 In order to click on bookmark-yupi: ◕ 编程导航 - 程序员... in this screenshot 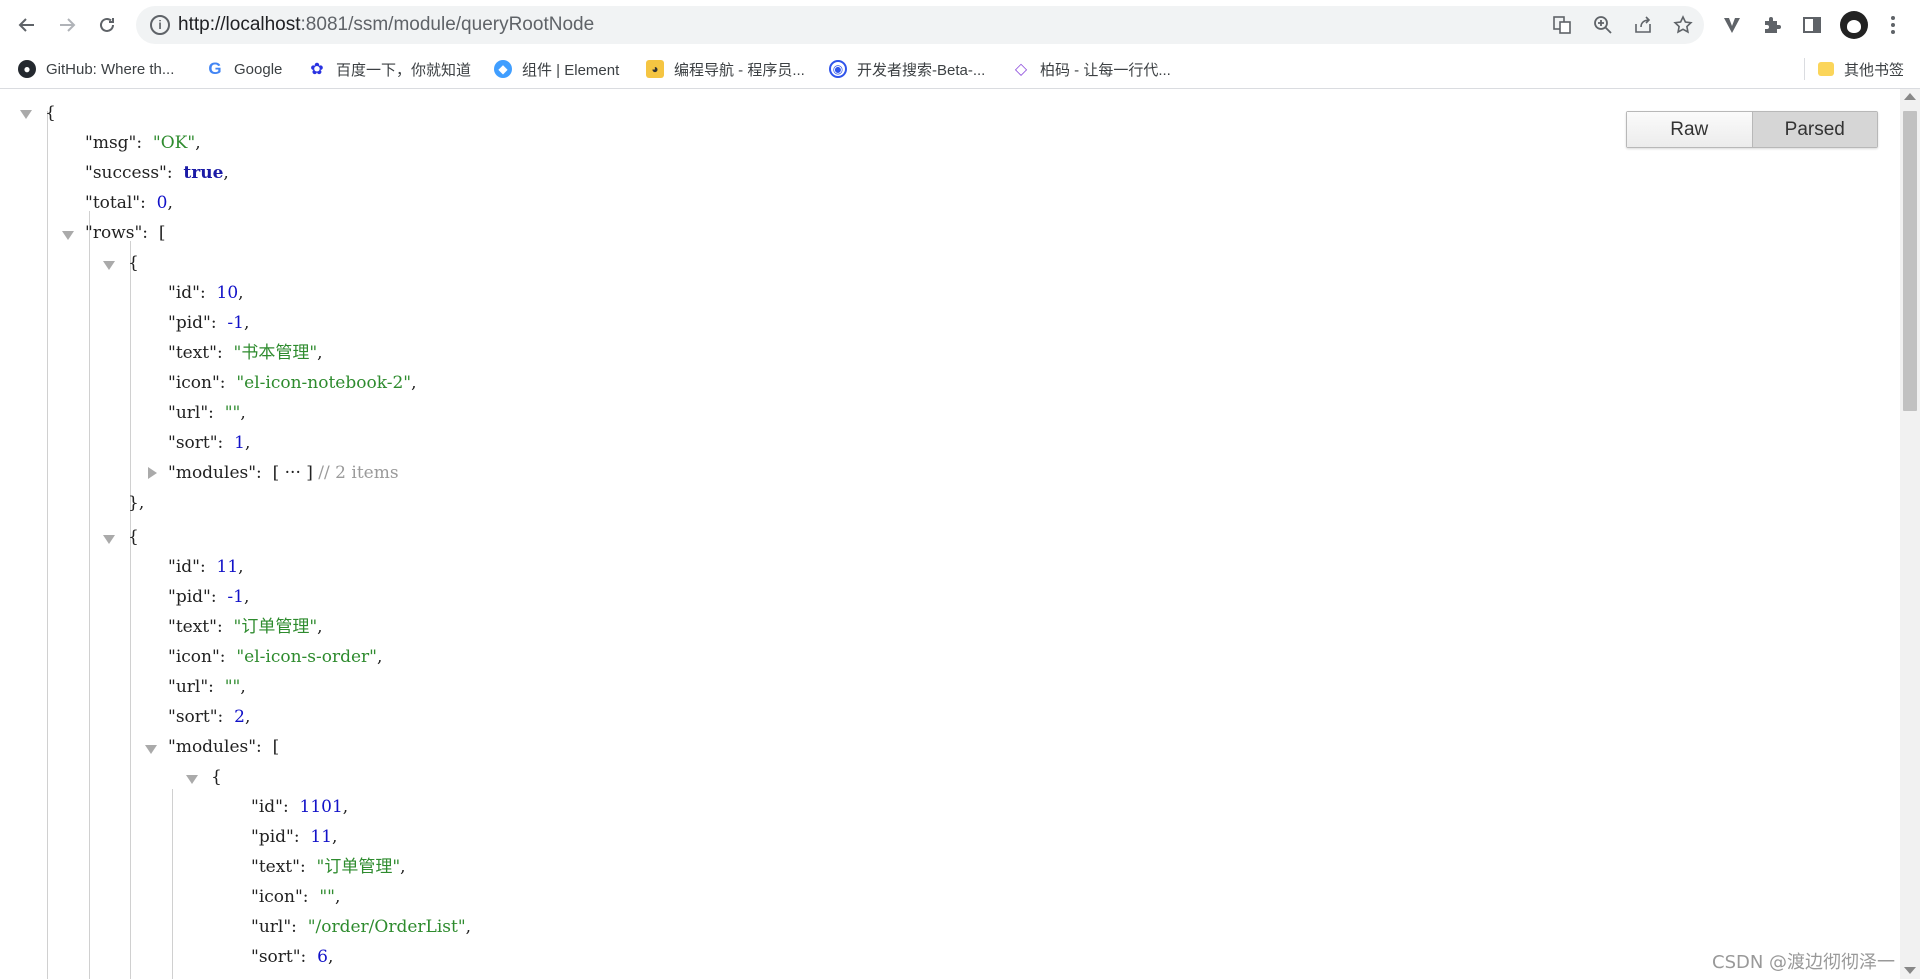, I will do `click(725, 69)`.